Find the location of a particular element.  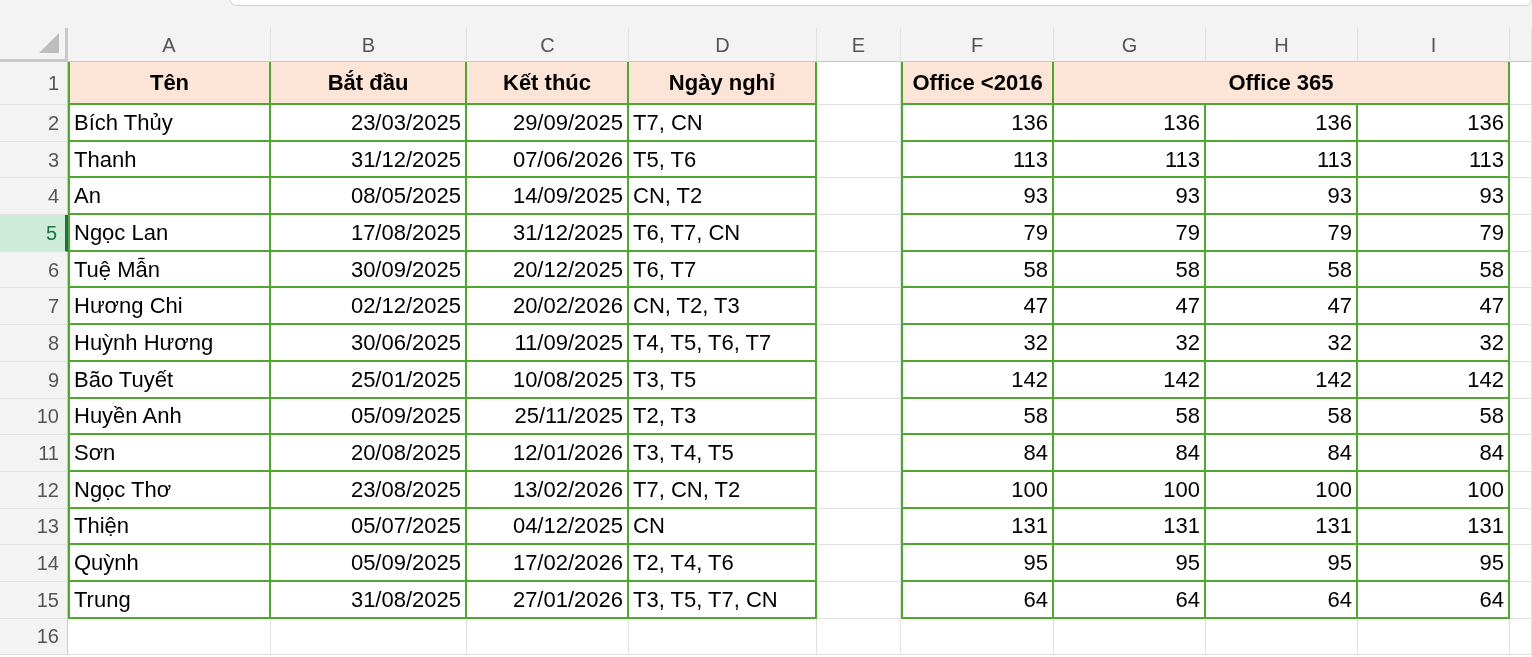

table-cell: Thanh is located at coordinates (169, 160).